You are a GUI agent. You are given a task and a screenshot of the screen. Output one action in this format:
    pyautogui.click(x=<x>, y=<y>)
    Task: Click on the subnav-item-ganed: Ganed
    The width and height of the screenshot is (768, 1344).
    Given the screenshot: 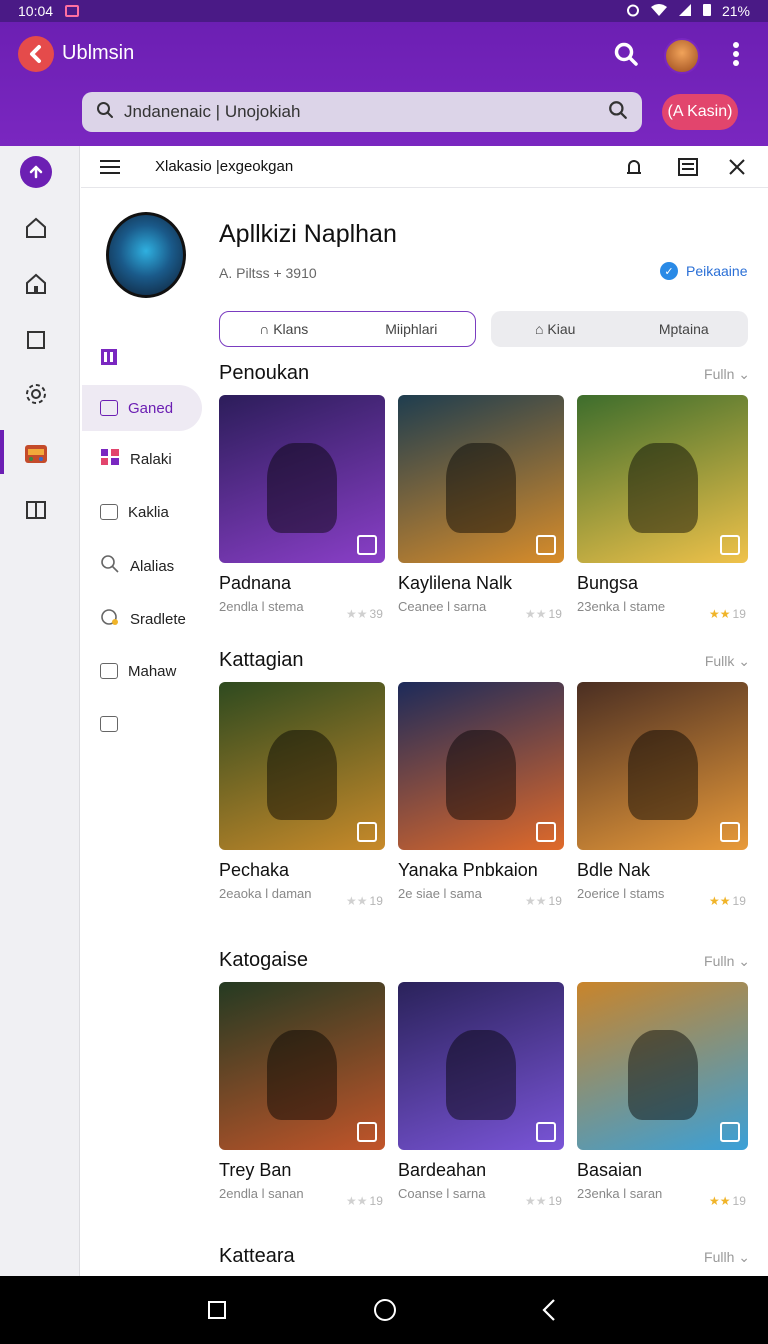 What is the action you would take?
    pyautogui.click(x=142, y=408)
    